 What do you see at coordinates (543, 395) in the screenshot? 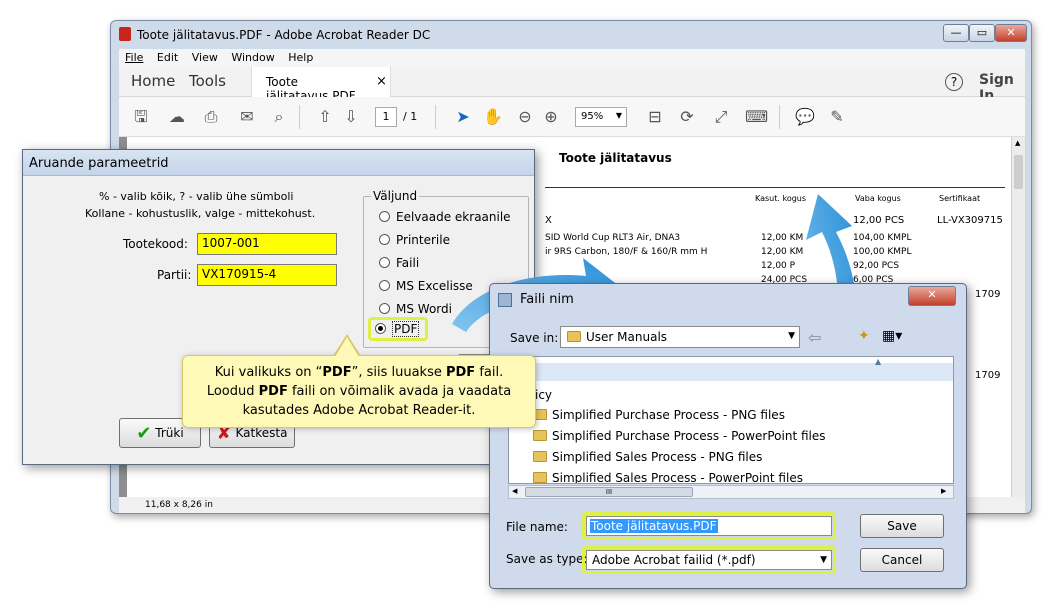
I see `list-item: icy` at bounding box center [543, 395].